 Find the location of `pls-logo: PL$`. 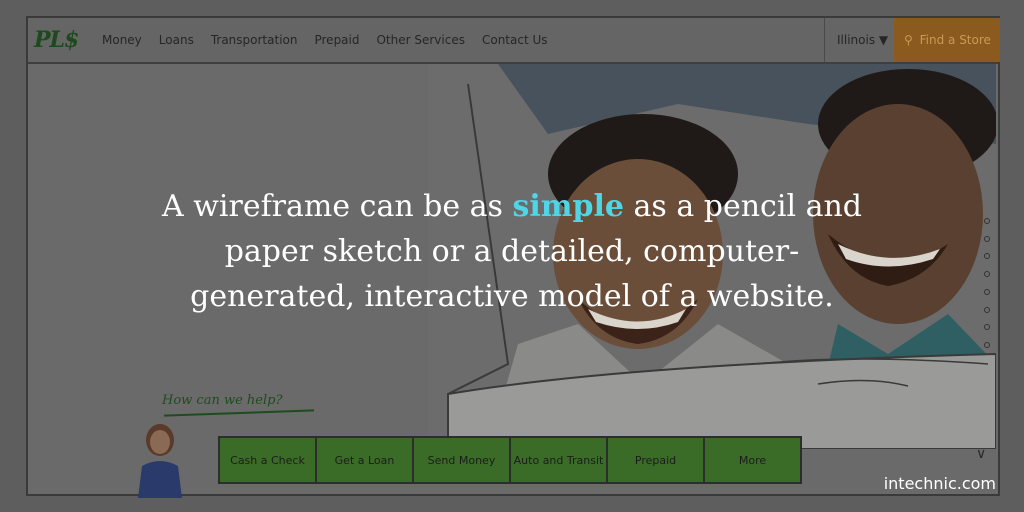

pls-logo: PL$ is located at coordinates (56, 40).